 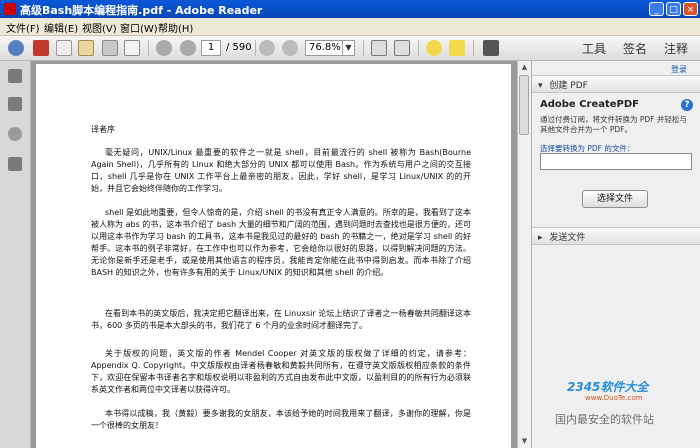 What do you see at coordinates (434, 48) in the screenshot?
I see `comment-icon` at bounding box center [434, 48].